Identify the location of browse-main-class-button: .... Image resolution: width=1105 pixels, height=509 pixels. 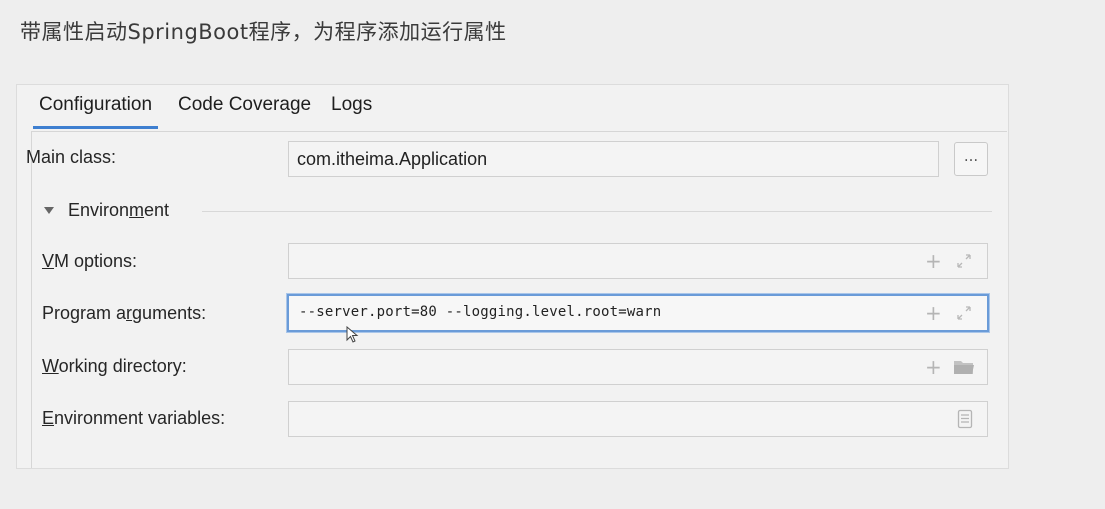
(971, 159).